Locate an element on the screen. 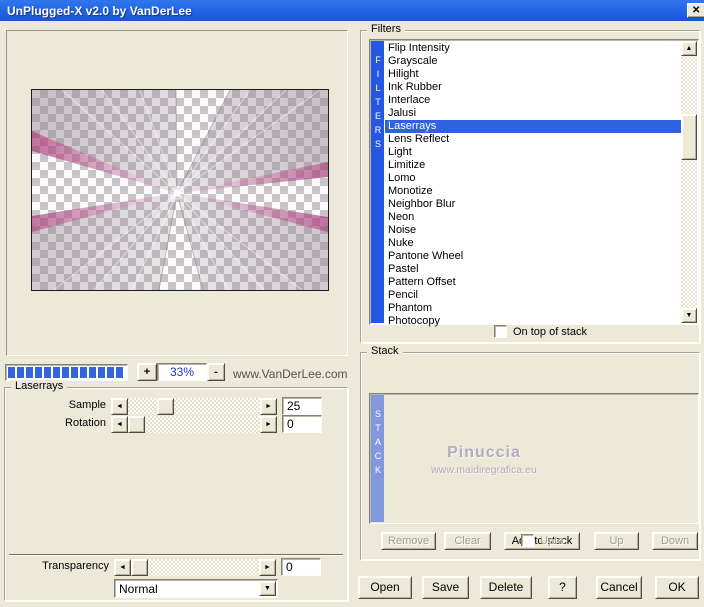 The height and width of the screenshot is (607, 704). blend-mode-select: Normal ▼ is located at coordinates (196, 588).